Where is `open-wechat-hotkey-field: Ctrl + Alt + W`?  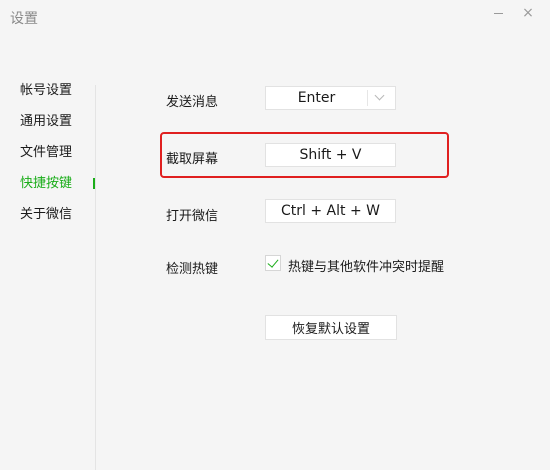
open-wechat-hotkey-field: Ctrl + Alt + W is located at coordinates (330, 211).